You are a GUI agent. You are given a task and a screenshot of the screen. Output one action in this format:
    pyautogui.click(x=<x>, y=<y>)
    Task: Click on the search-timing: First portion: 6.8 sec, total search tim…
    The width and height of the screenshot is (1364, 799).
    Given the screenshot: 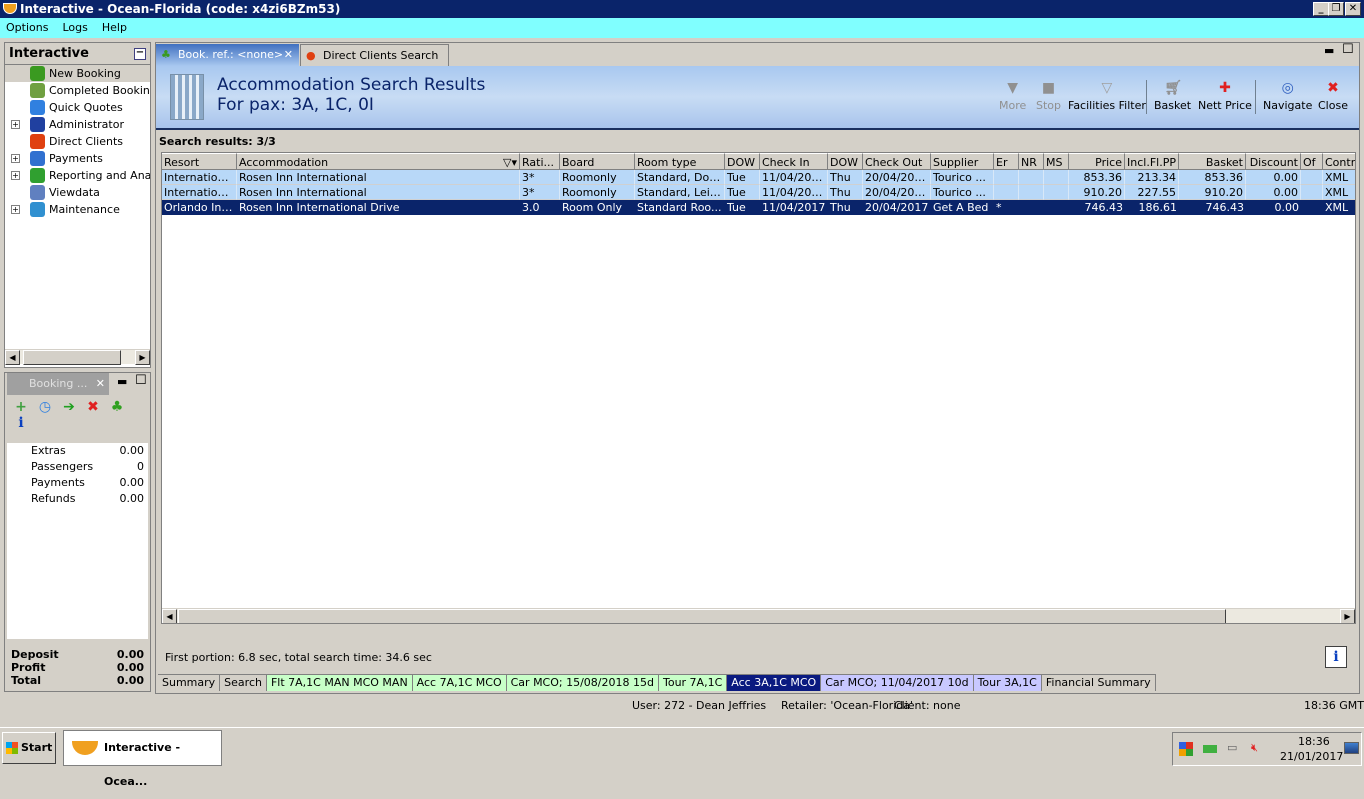 What is the action you would take?
    pyautogui.click(x=298, y=657)
    